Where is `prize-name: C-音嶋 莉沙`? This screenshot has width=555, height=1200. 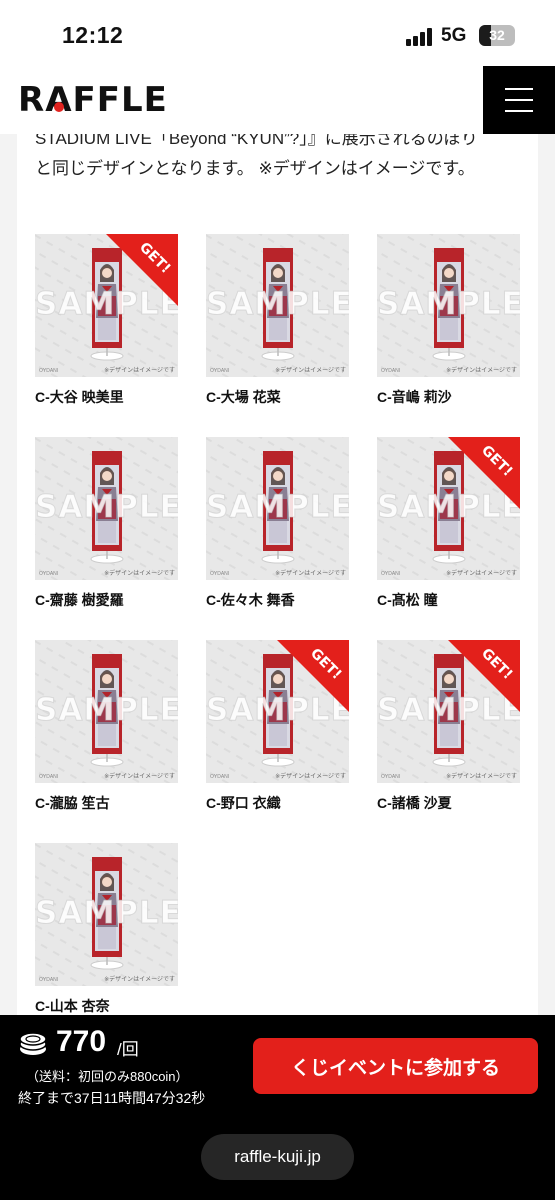 prize-name: C-音嶋 莉沙 is located at coordinates (414, 397).